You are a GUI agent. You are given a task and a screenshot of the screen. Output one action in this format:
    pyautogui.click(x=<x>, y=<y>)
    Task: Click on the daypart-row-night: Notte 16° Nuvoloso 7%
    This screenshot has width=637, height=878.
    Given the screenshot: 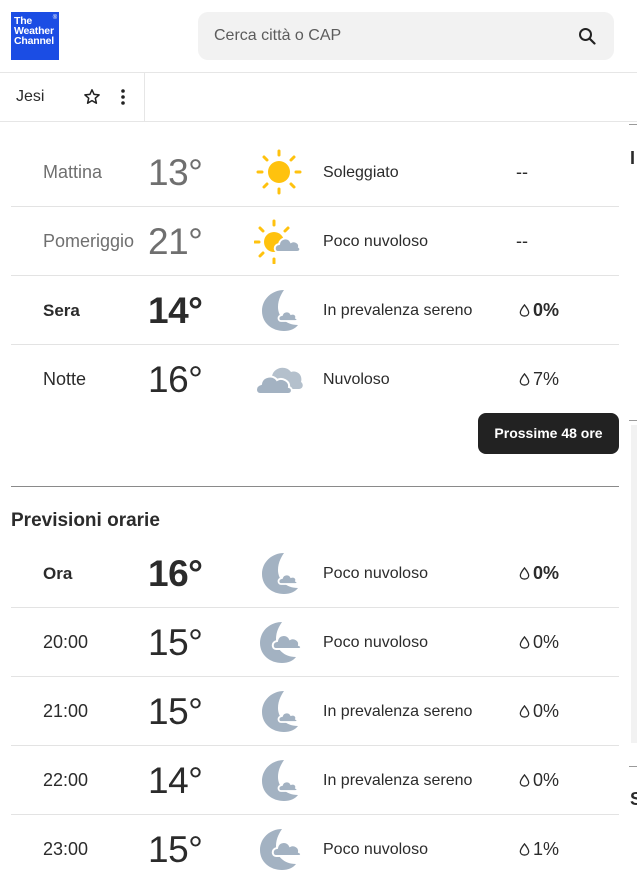 What is the action you would take?
    pyautogui.click(x=315, y=379)
    